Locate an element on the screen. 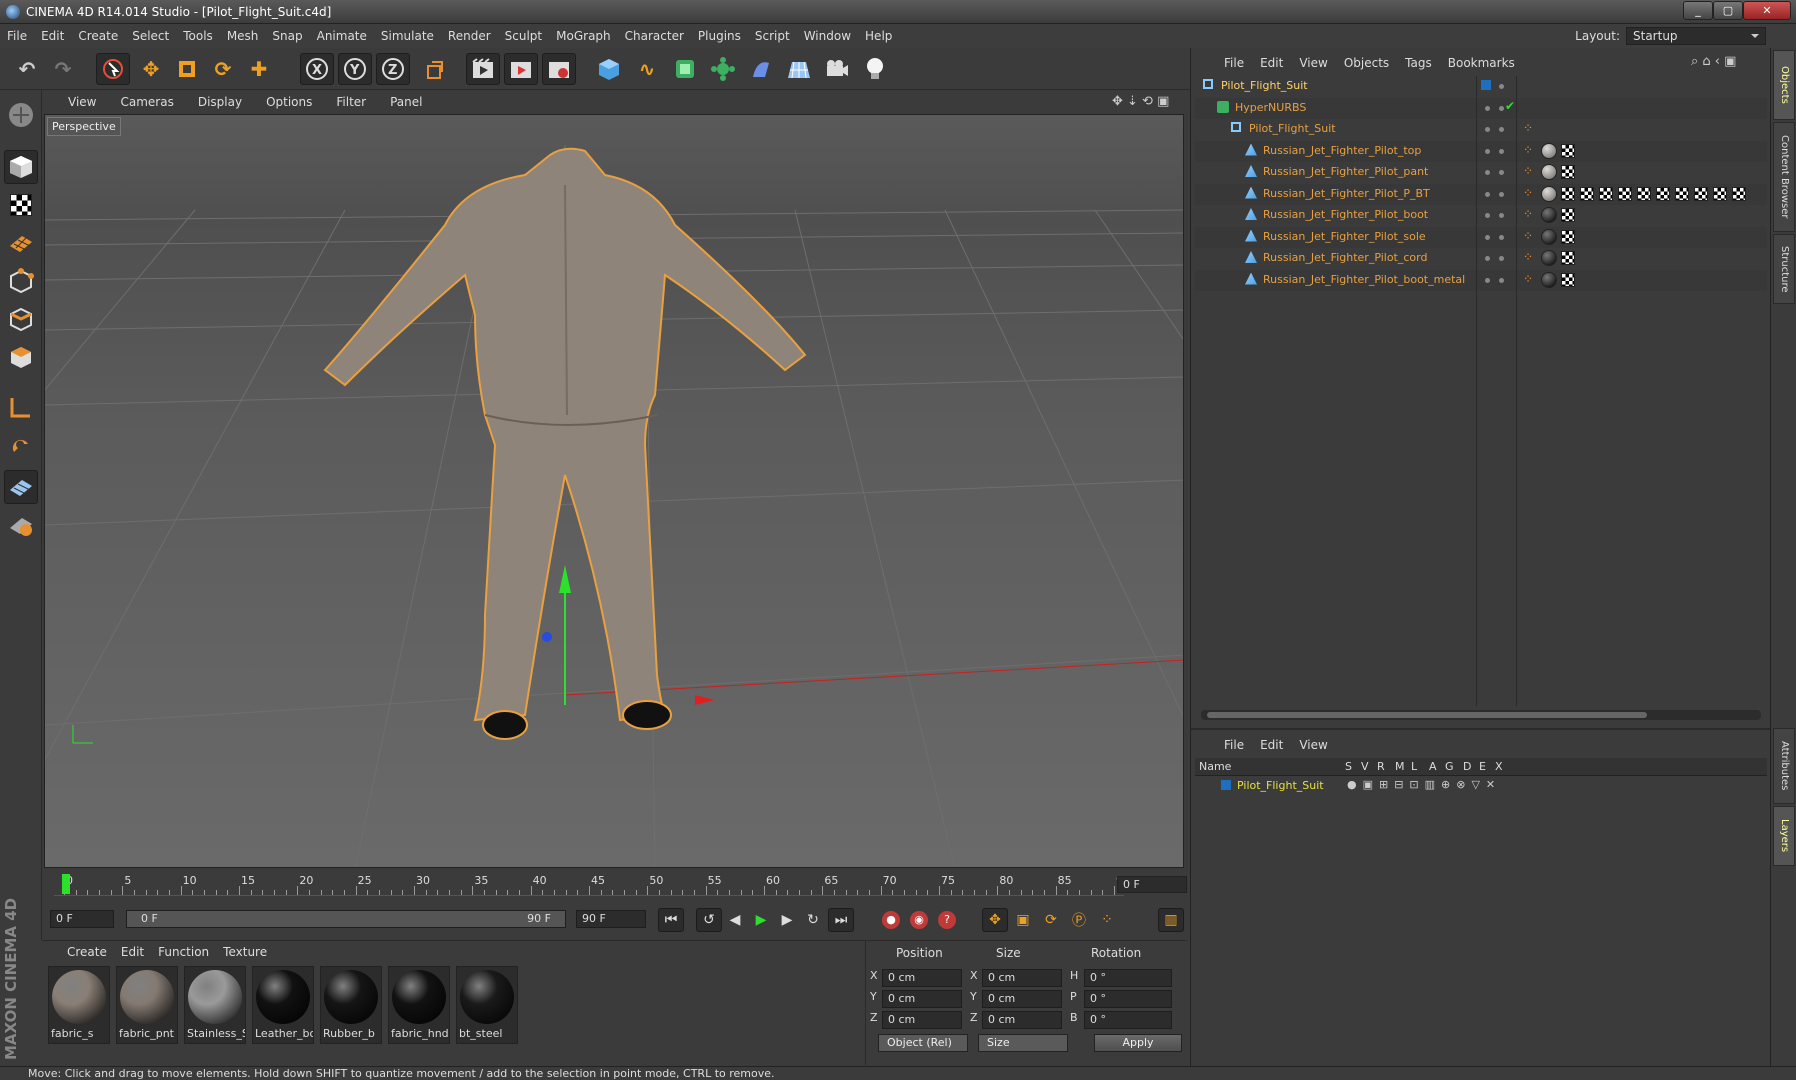  axis-mode-icon is located at coordinates (21, 407).